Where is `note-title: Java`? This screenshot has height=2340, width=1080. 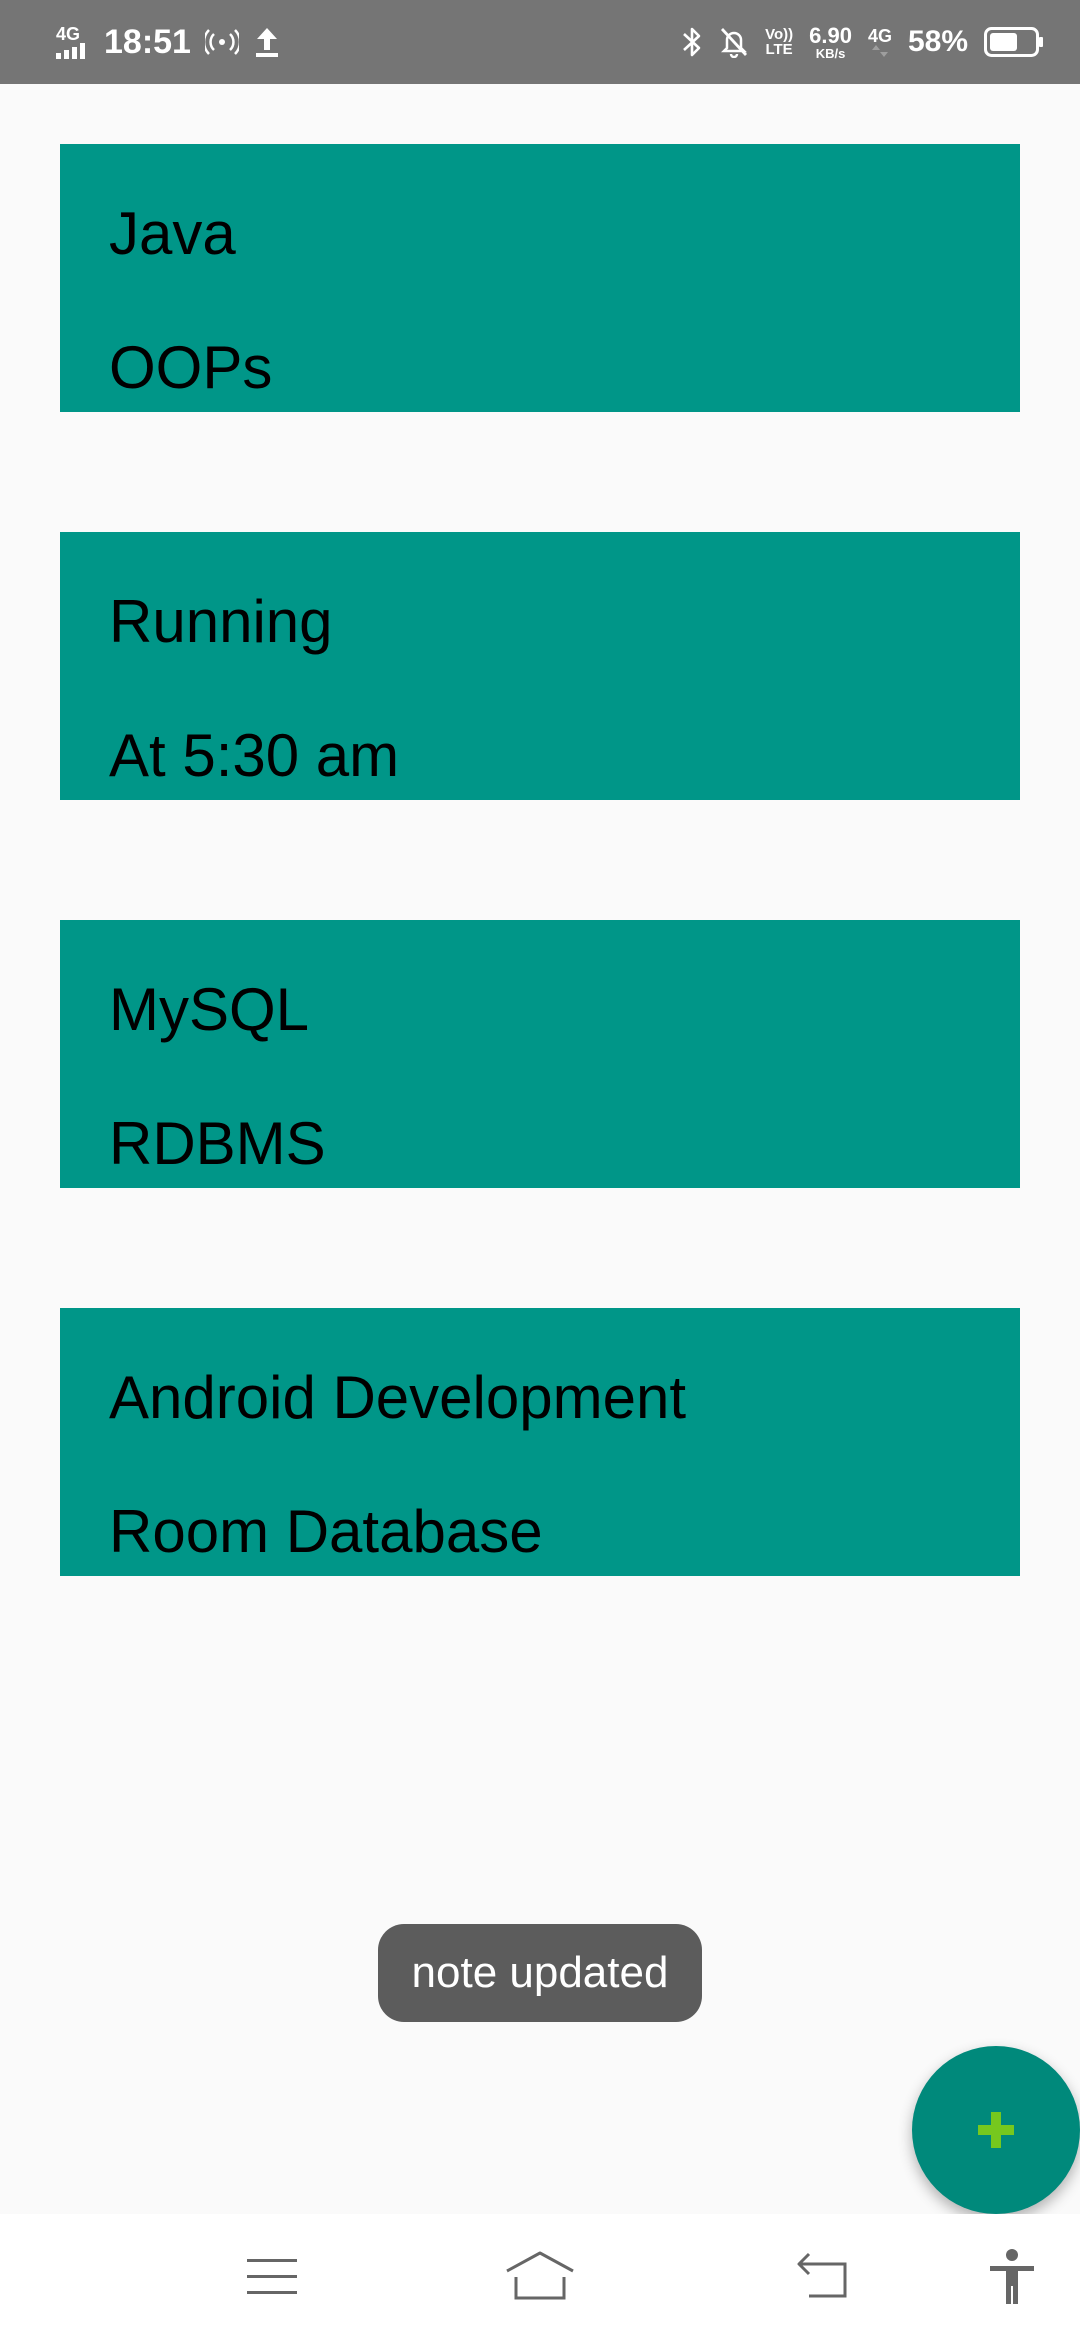 note-title: Java is located at coordinates (172, 233).